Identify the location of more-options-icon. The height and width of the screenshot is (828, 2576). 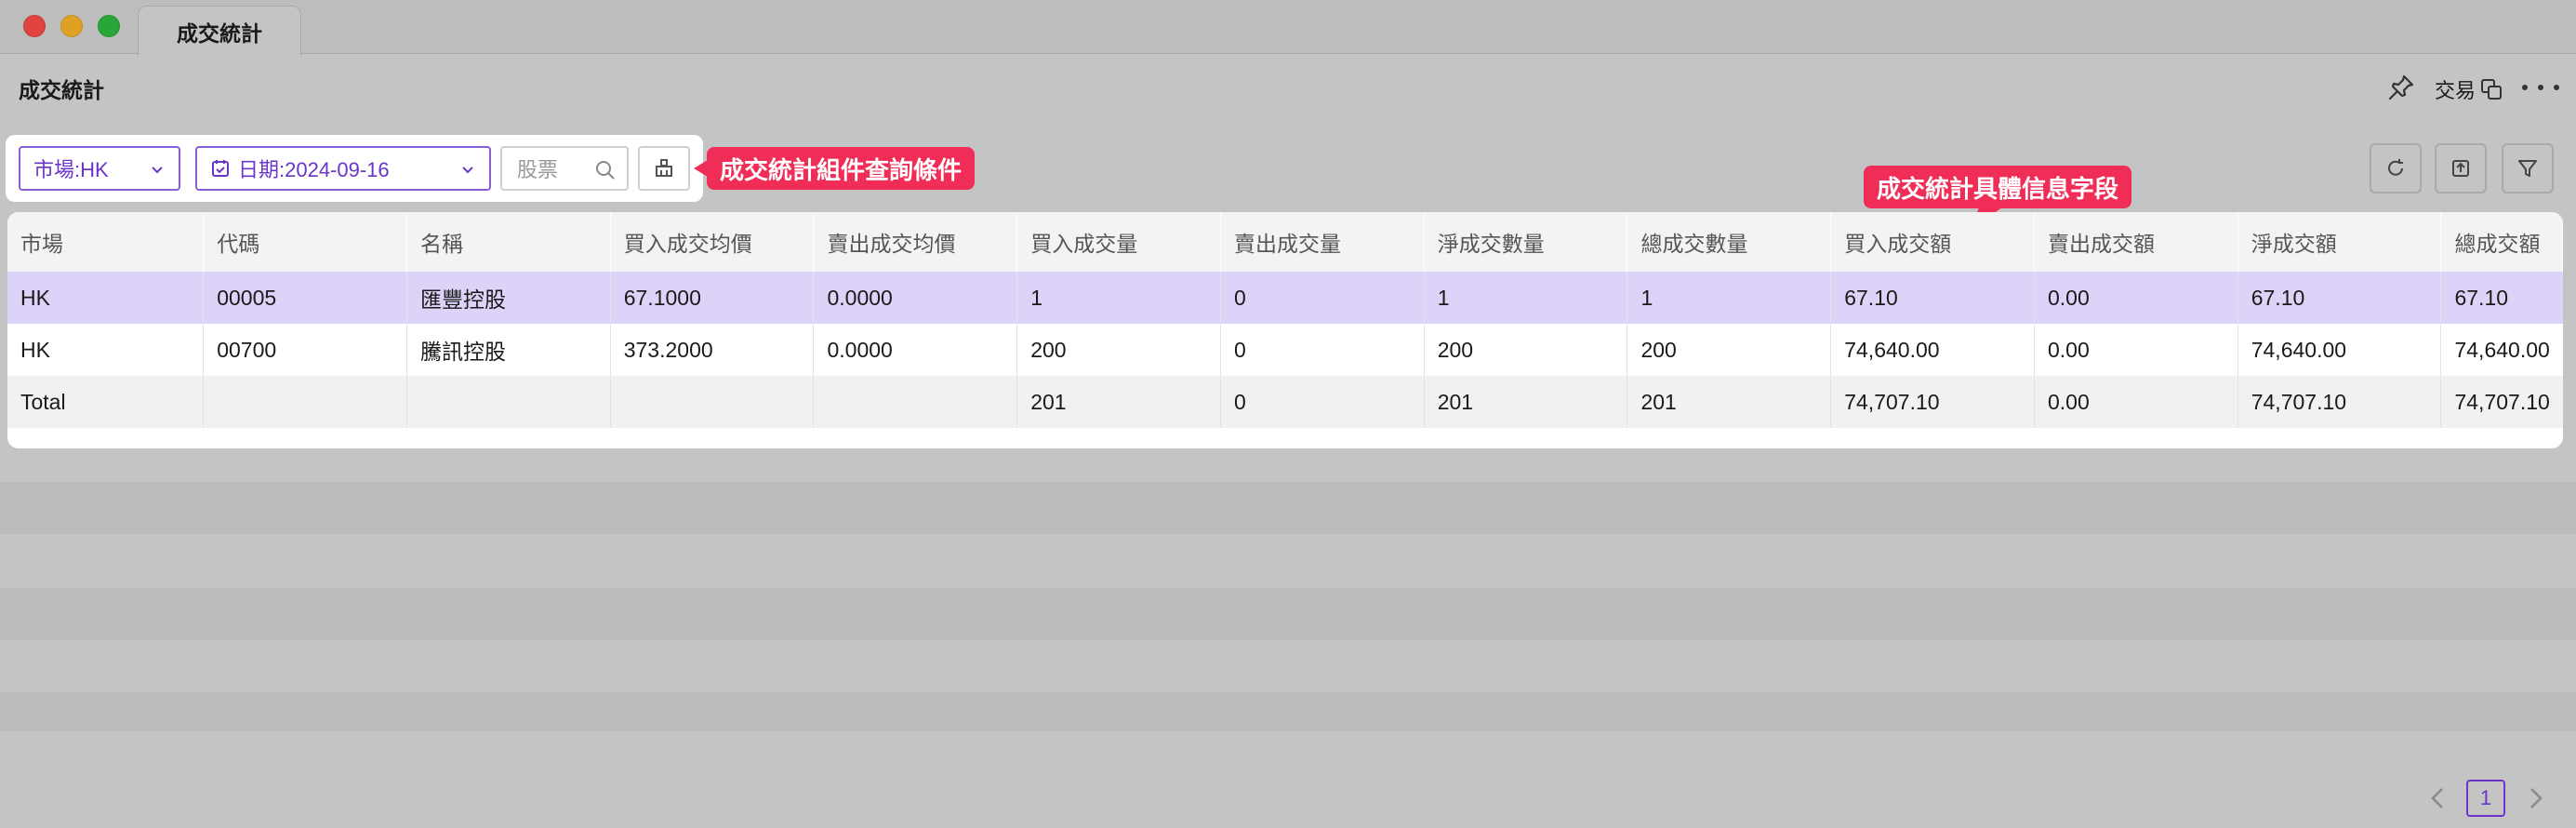
(2540, 87).